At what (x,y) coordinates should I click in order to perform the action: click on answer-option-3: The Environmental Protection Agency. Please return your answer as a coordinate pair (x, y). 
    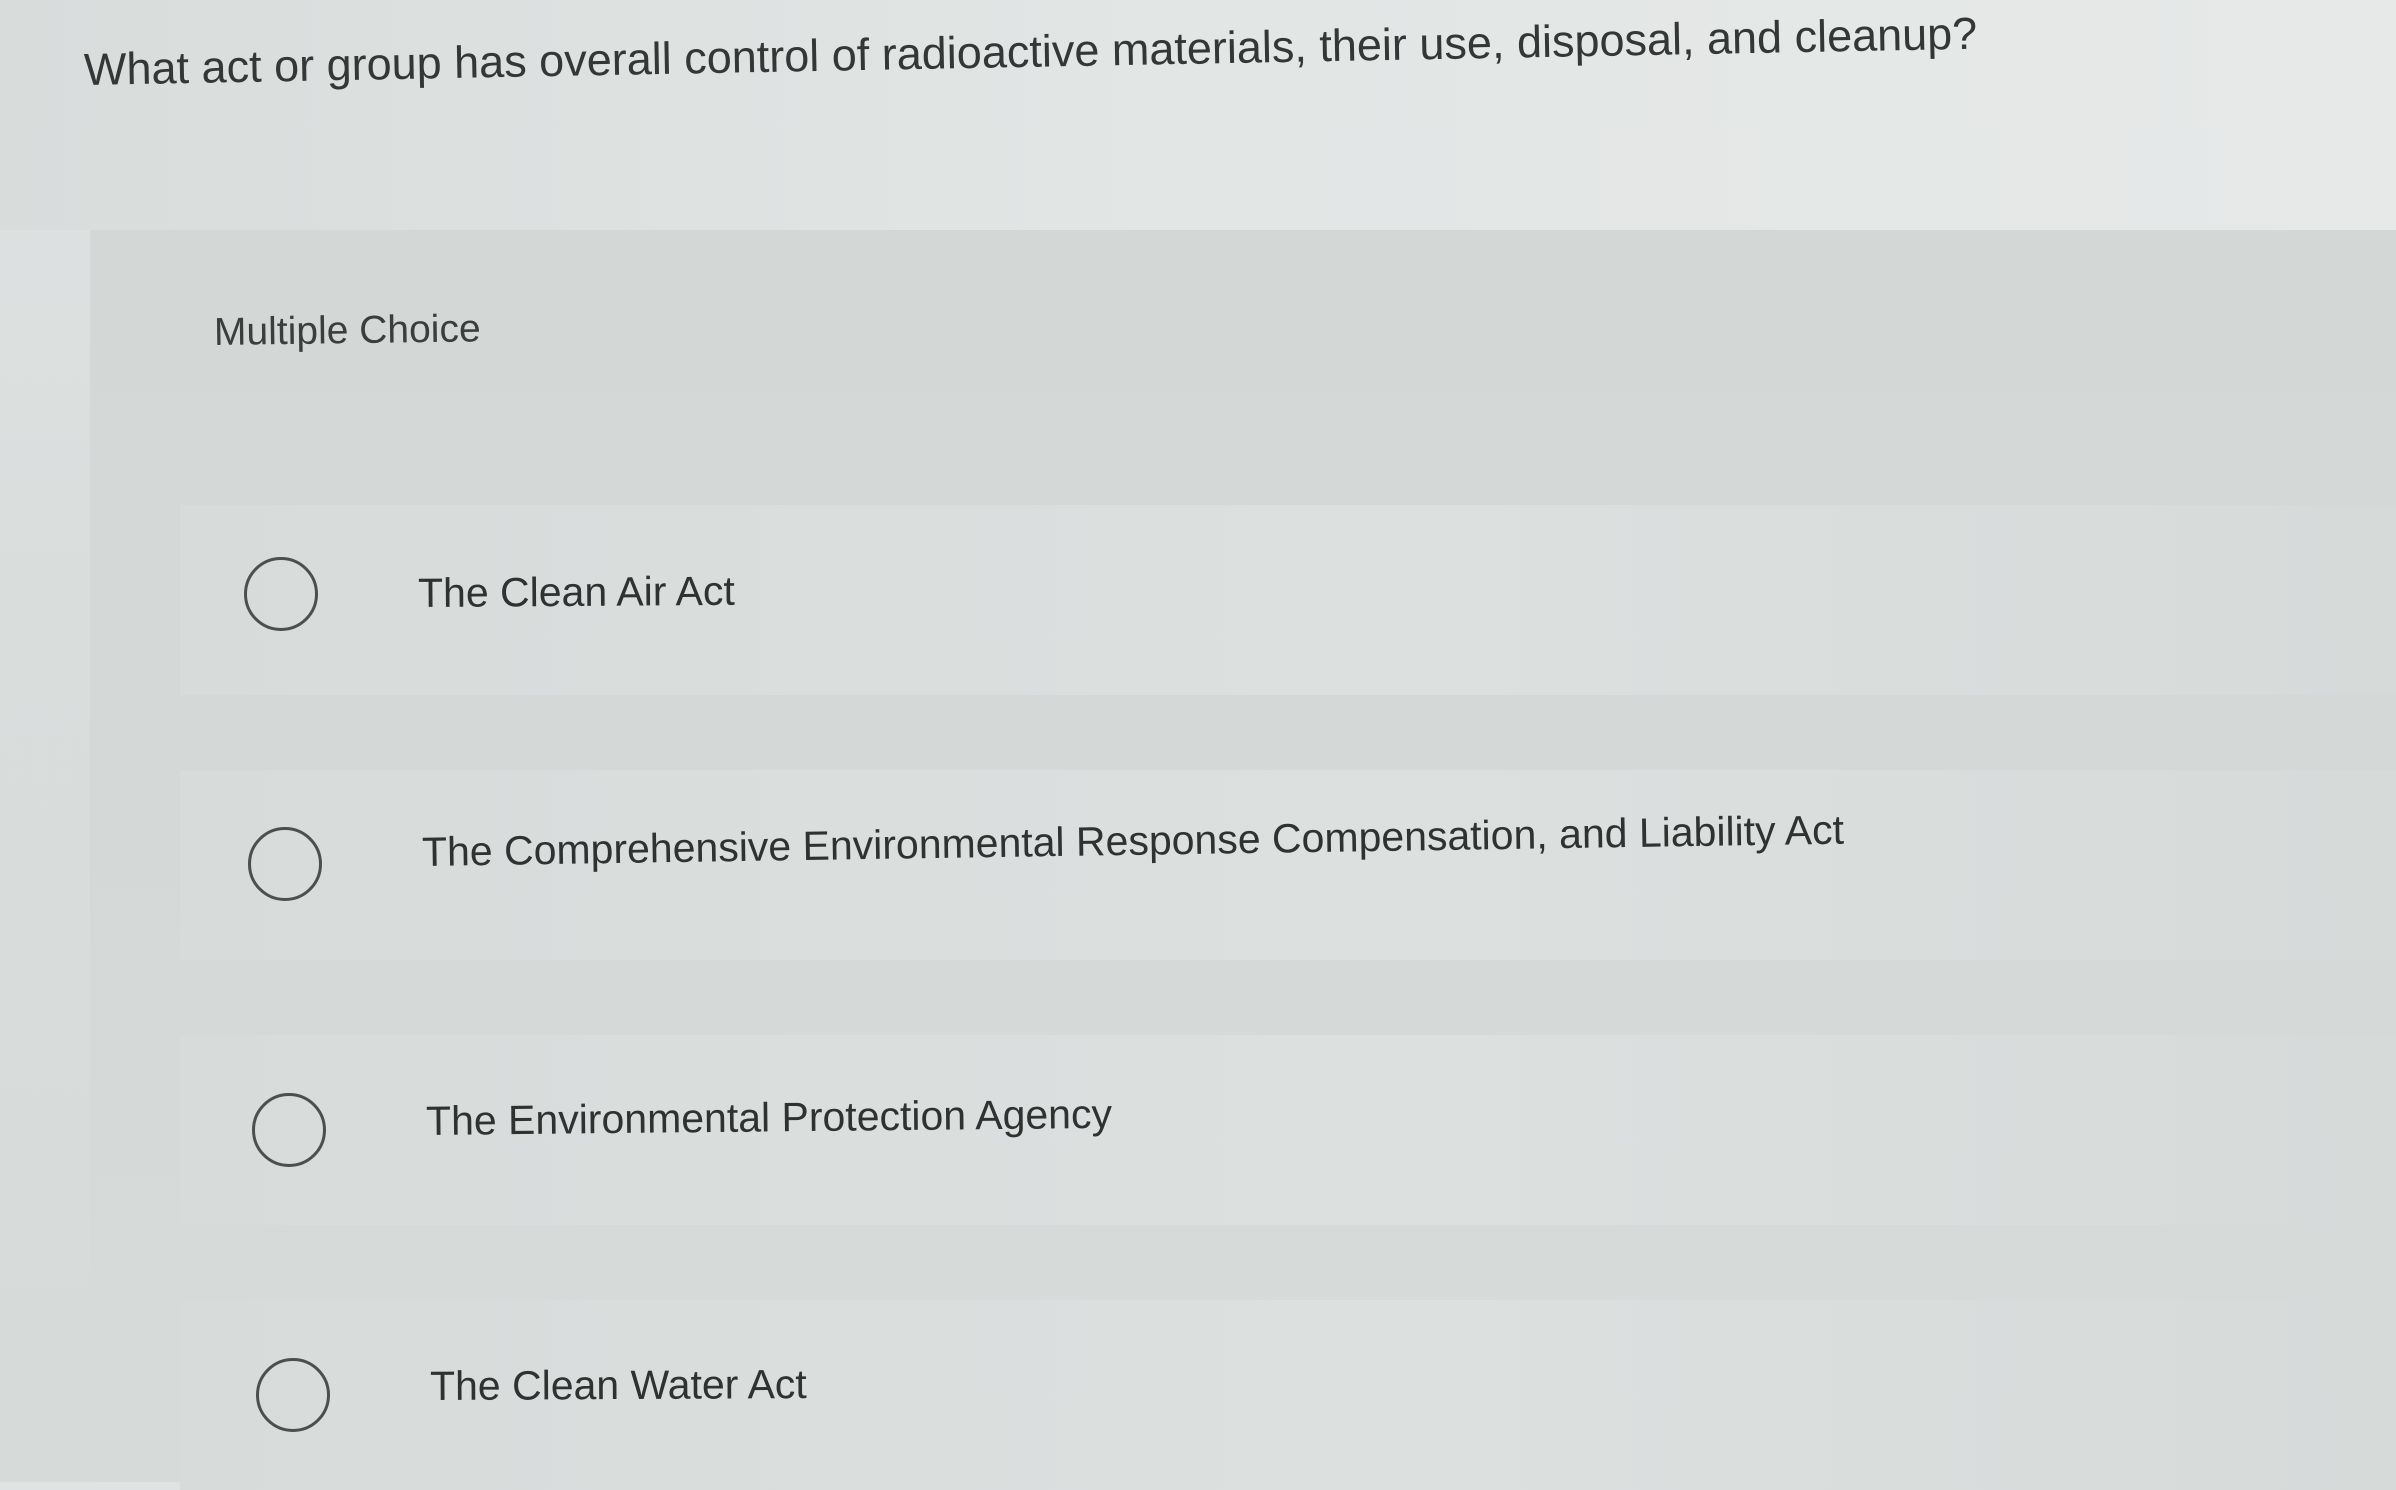
    Looking at the image, I should click on (1288, 1130).